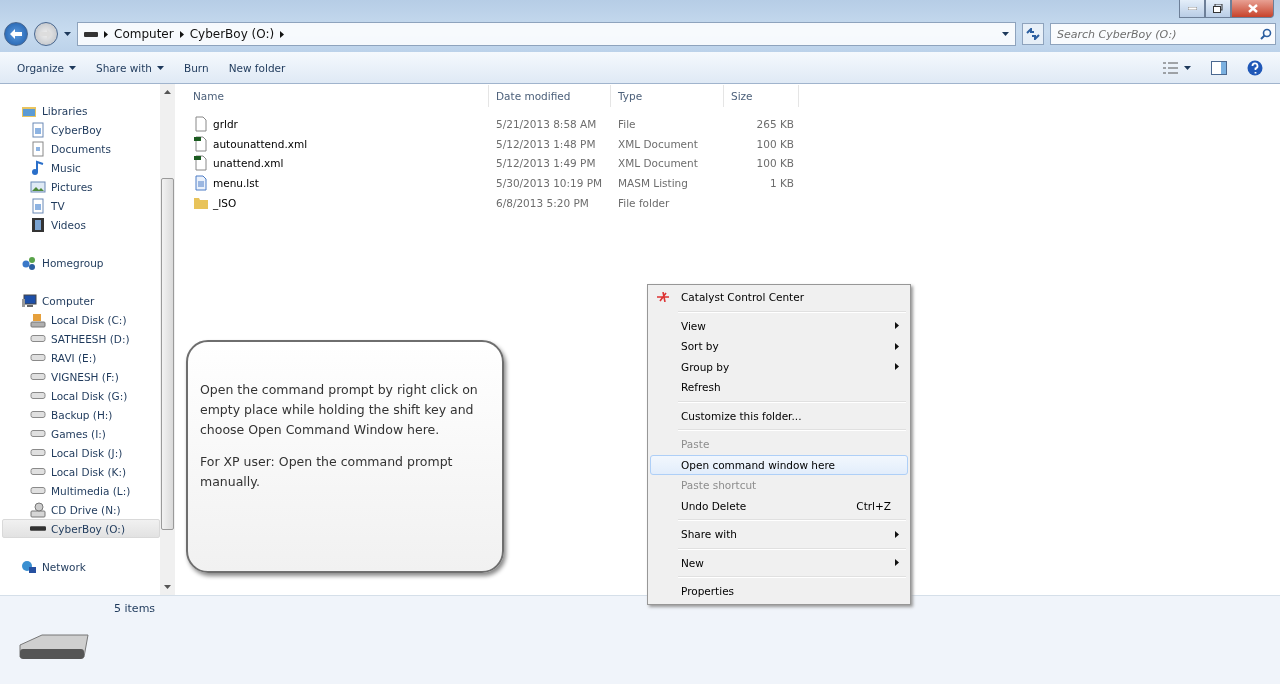 The width and height of the screenshot is (1280, 684). I want to click on column-header: Type, so click(667, 96).